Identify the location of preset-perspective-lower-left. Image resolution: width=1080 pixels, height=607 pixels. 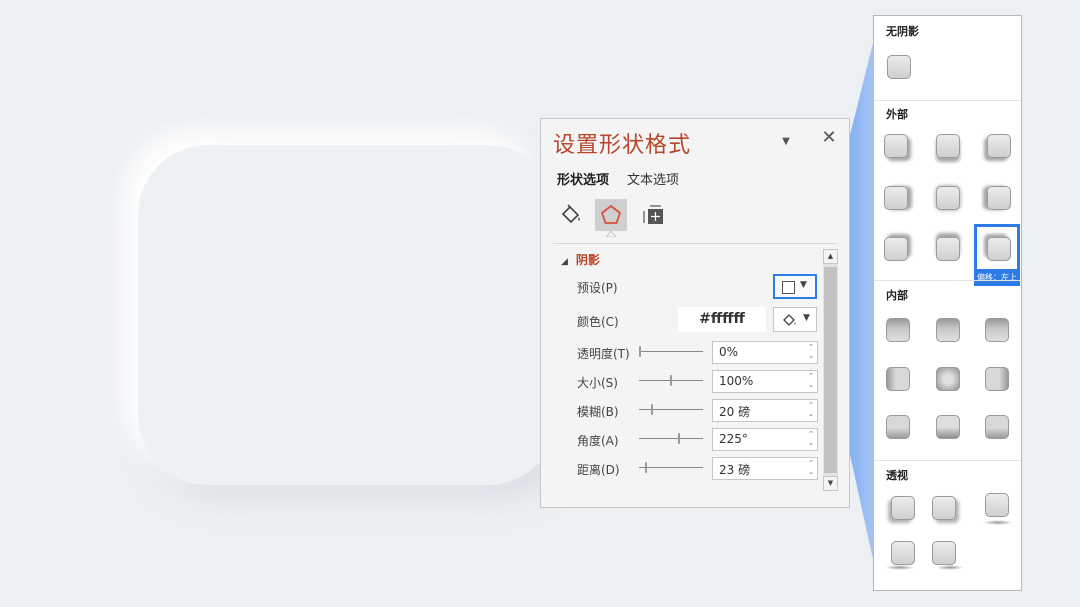
(903, 553).